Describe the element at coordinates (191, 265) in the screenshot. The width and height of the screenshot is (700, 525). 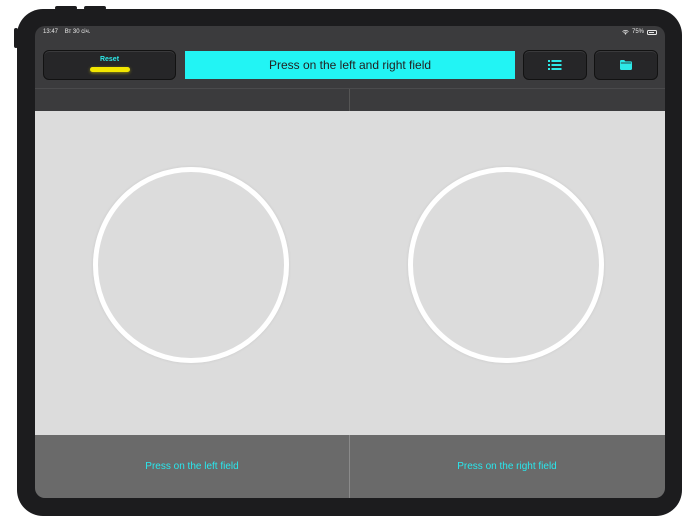
I see `left-field-circle` at that location.